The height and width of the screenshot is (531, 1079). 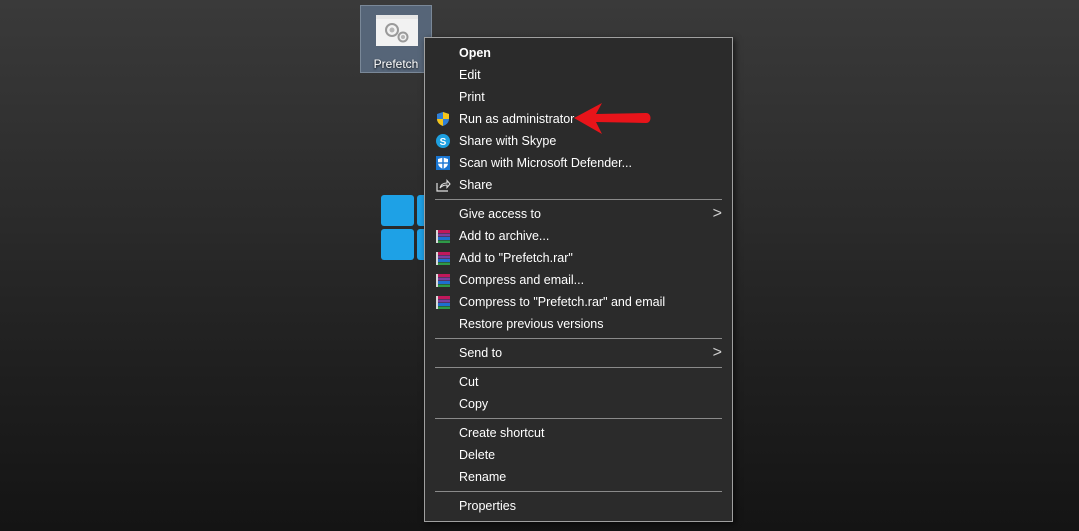 What do you see at coordinates (578, 302) in the screenshot?
I see `menu-item-compress-to-rar-and-email: Compress to "Prefetch.rar" and email` at bounding box center [578, 302].